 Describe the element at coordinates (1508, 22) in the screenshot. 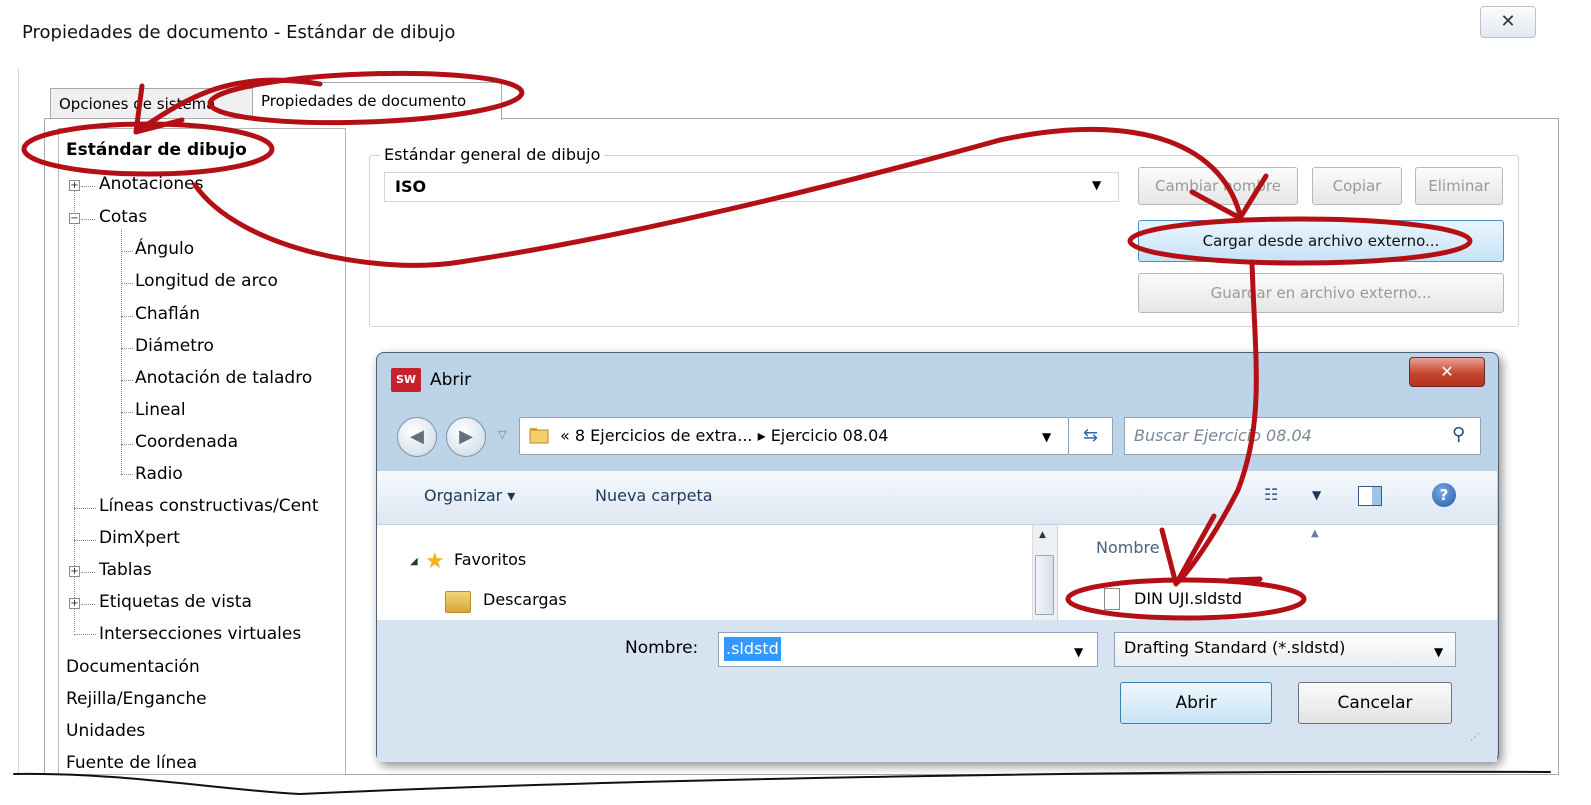

I see `window-close-button: ✕` at that location.